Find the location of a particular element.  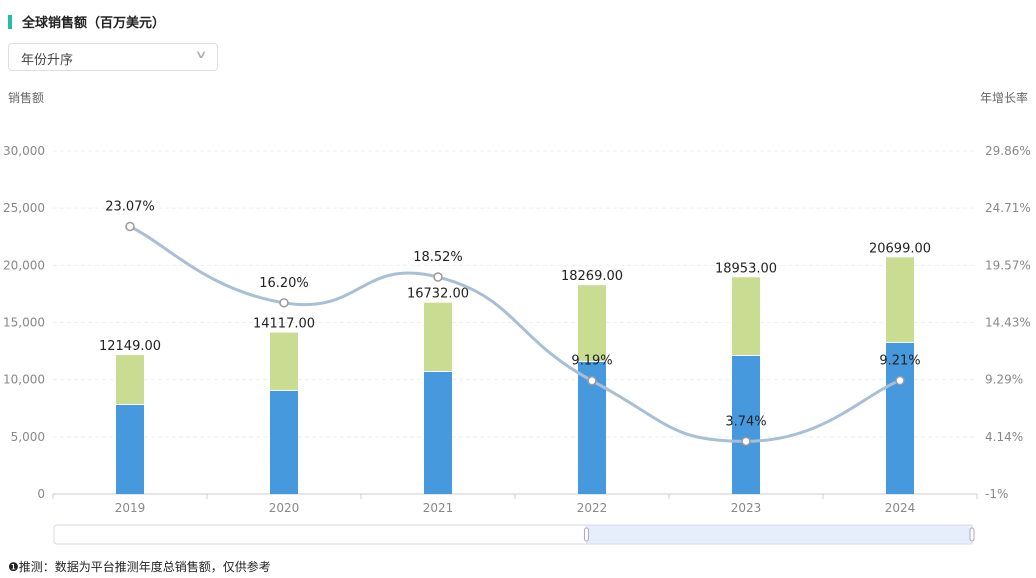

x-tick-label: 2019 is located at coordinates (130, 508).